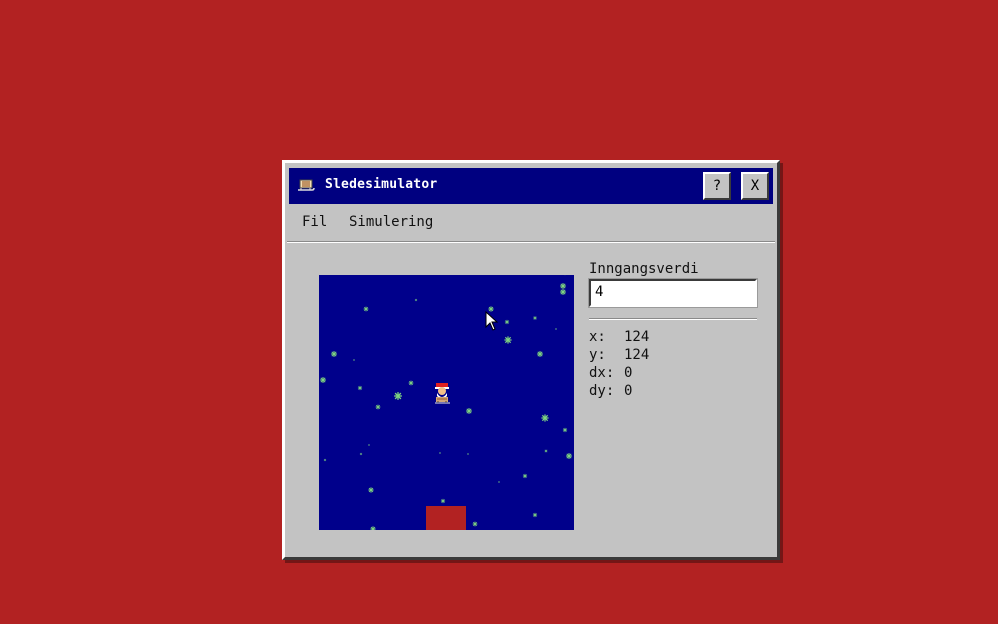 This screenshot has height=624, width=998. I want to click on snowfield, so click(446, 402).